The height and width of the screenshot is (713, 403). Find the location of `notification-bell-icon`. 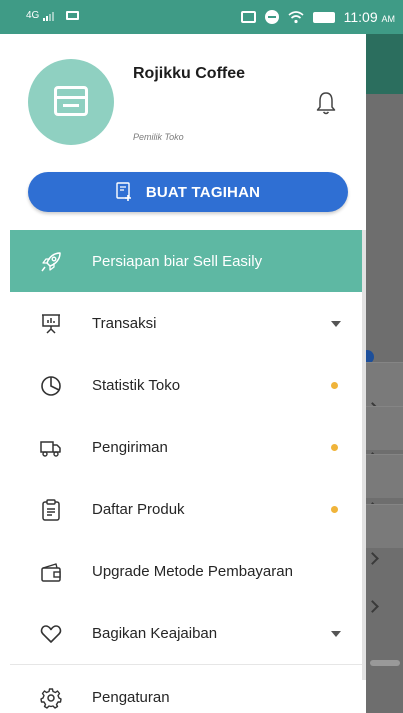

notification-bell-icon is located at coordinates (326, 103).